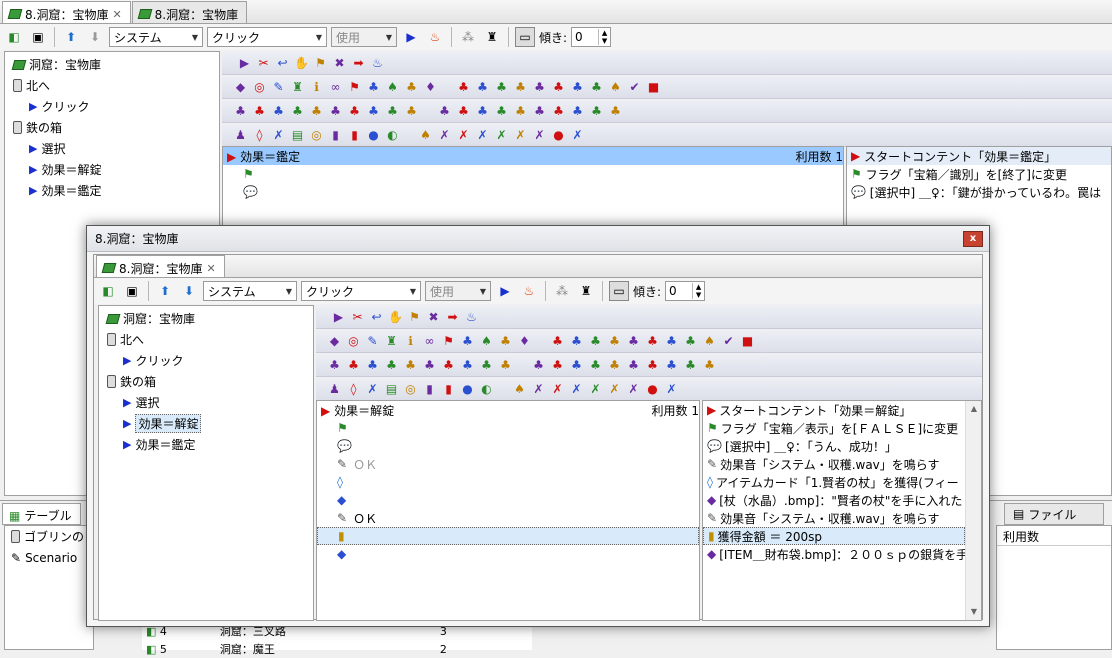 This screenshot has height=658, width=1112. What do you see at coordinates (591, 37) in the screenshot?
I see `tilt-spinner: 0 ▲ ▼` at bounding box center [591, 37].